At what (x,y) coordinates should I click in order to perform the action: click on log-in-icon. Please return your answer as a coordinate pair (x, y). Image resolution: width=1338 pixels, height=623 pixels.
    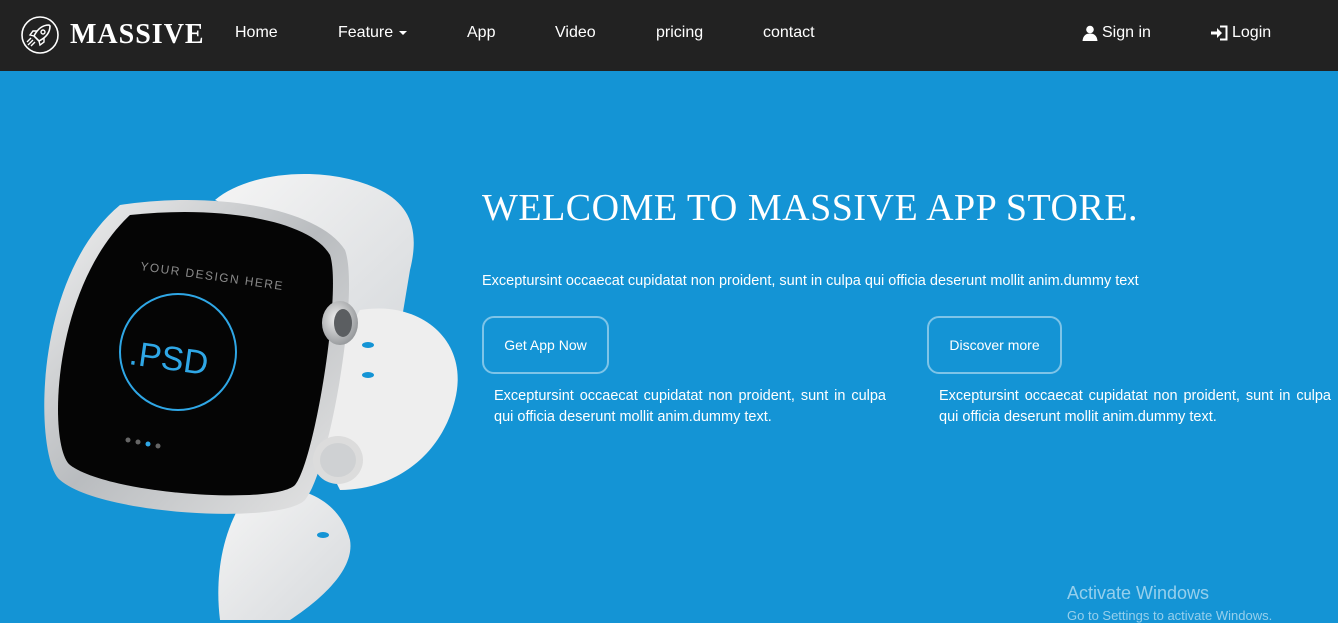
    Looking at the image, I should click on (1219, 33).